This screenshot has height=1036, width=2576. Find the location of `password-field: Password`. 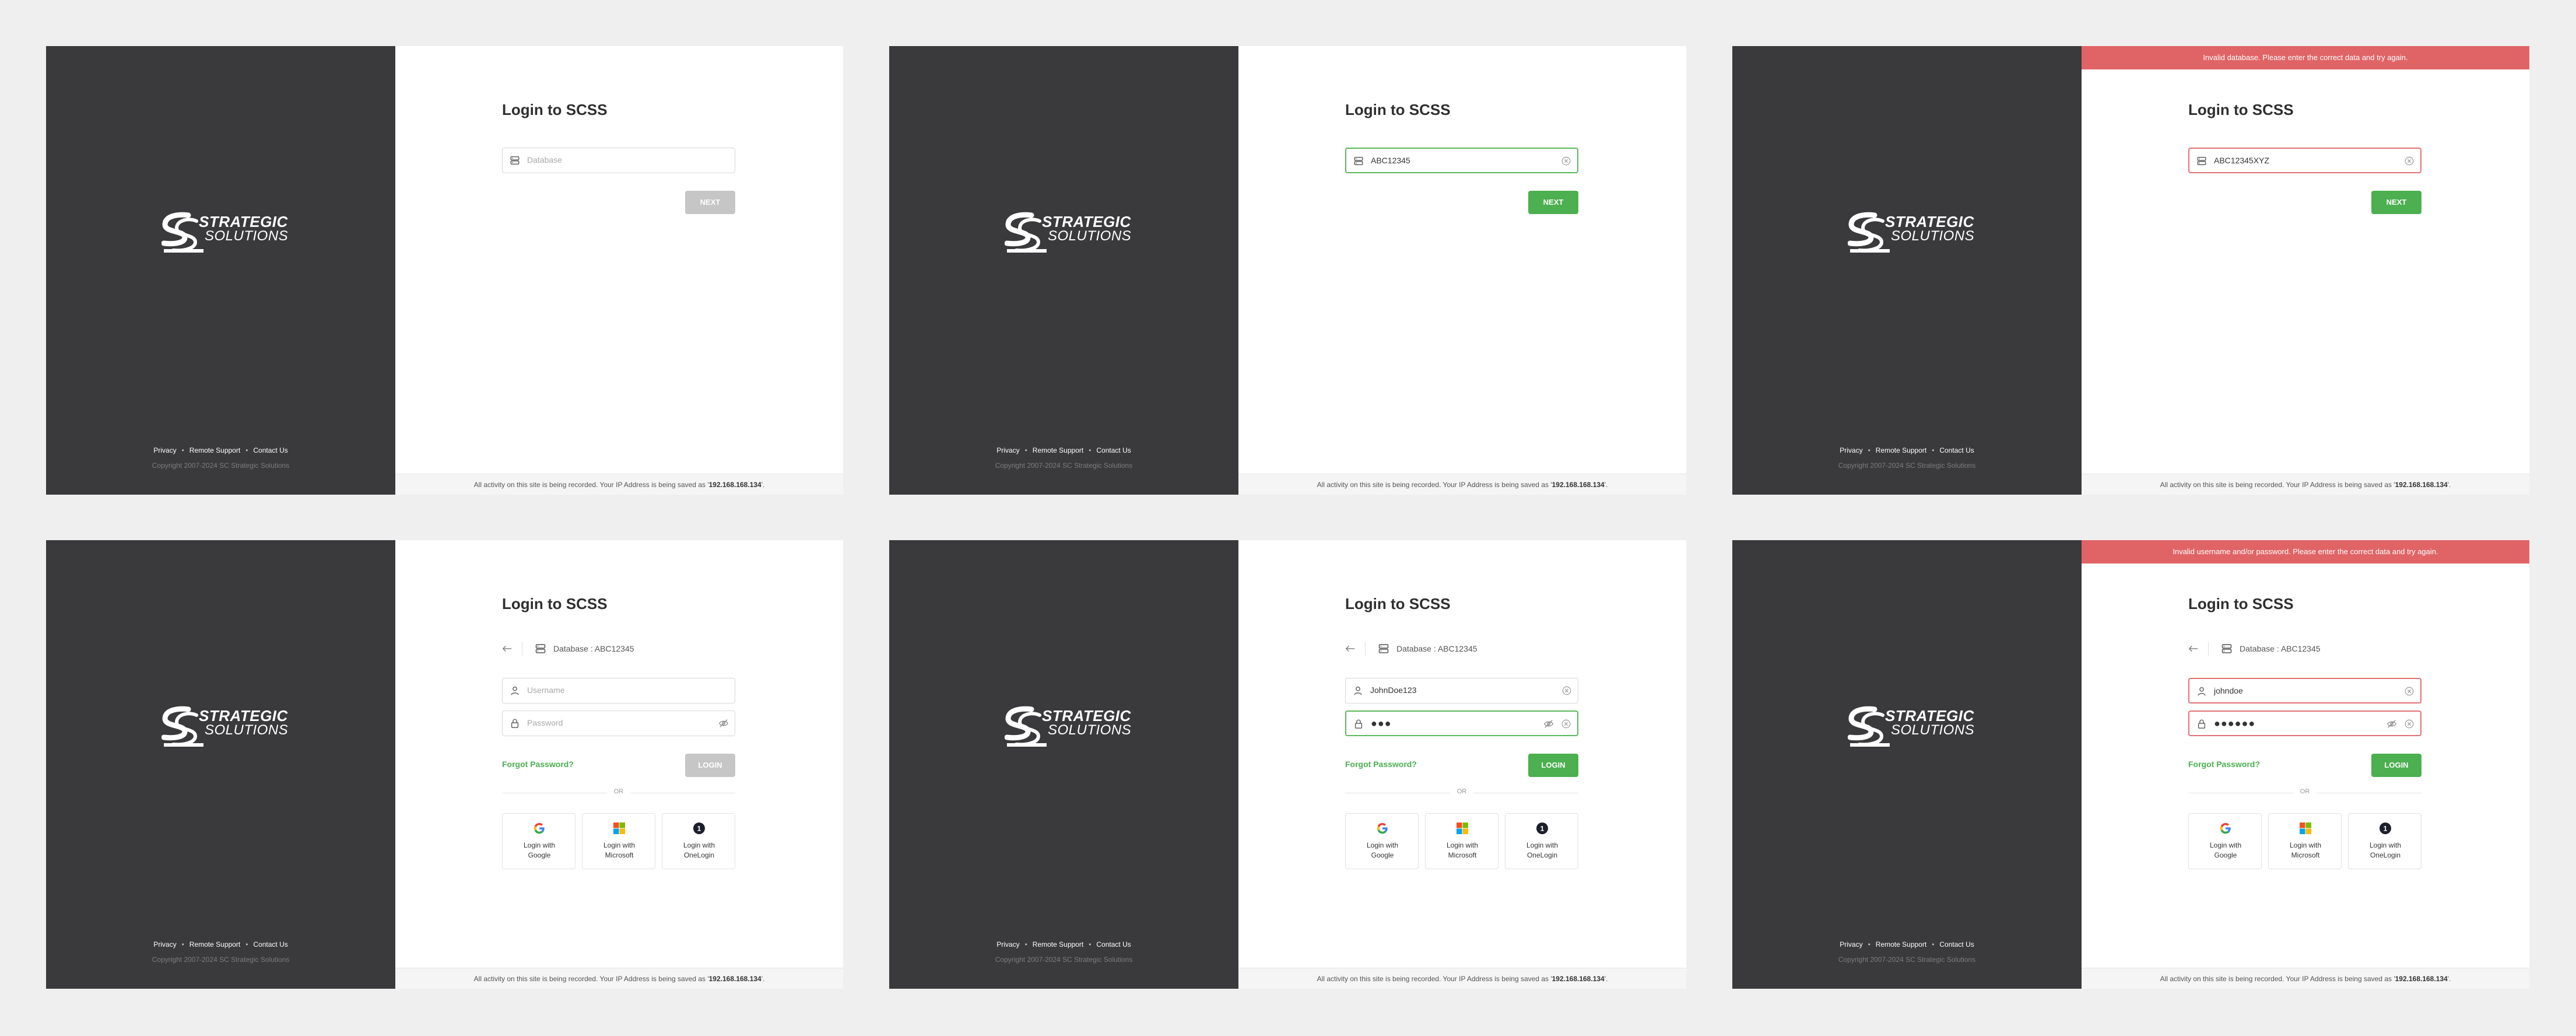

password-field: Password is located at coordinates (618, 723).